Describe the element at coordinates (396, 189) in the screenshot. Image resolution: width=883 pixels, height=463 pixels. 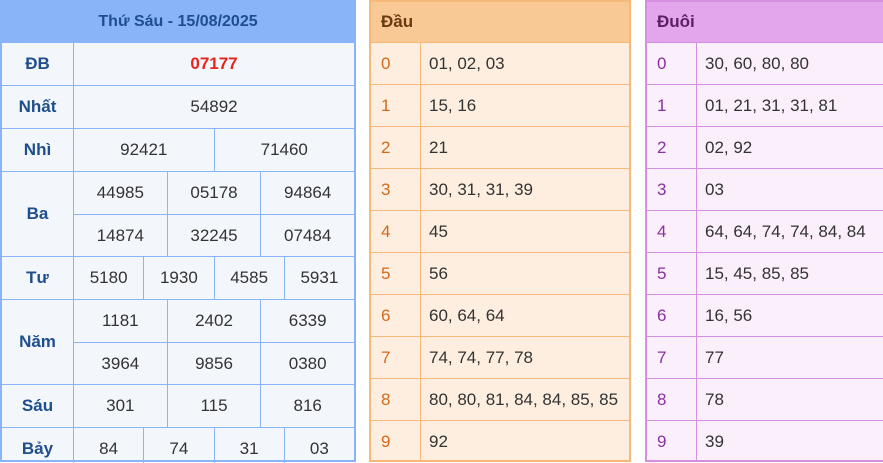
I see `dau-digit: 3` at that location.